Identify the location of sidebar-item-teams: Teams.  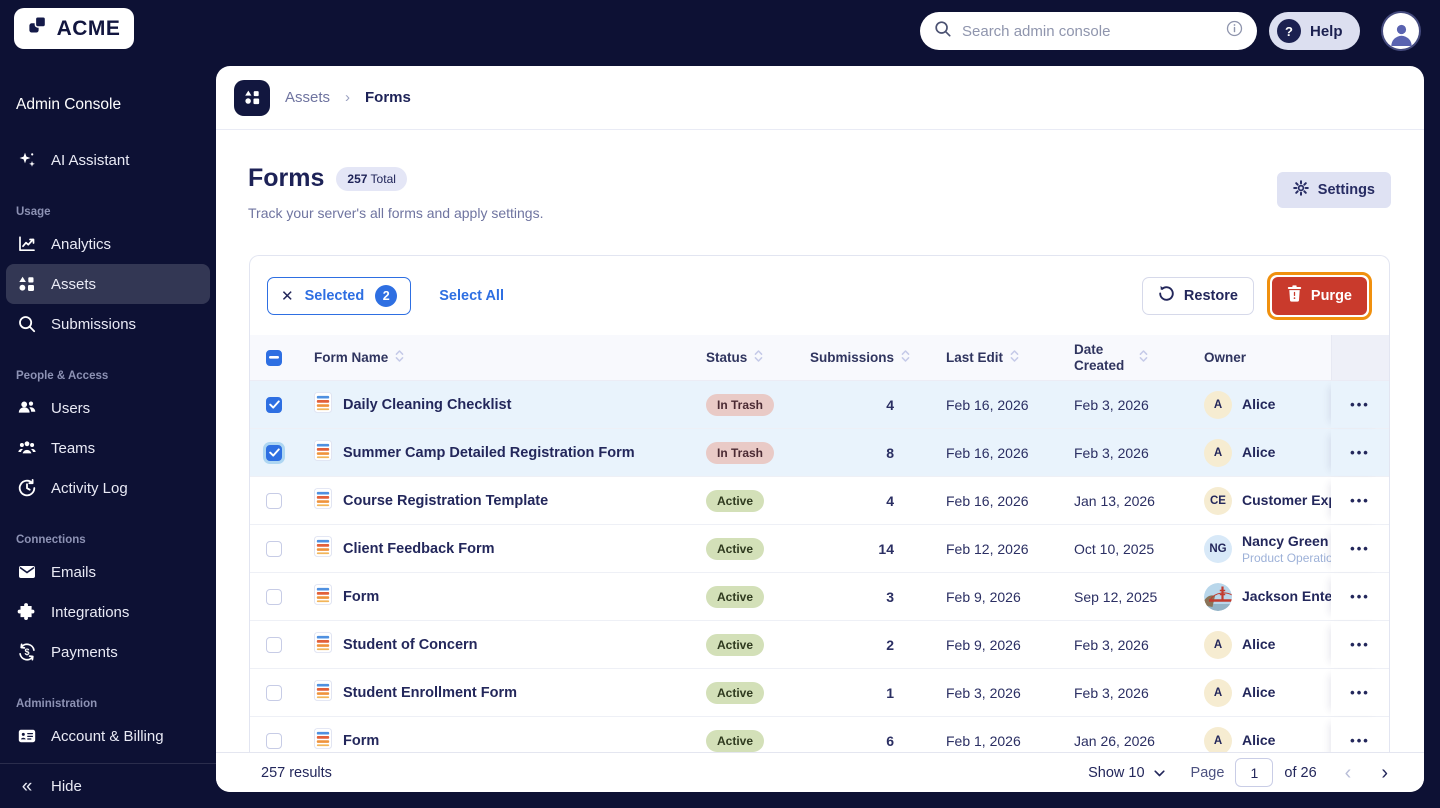
(108, 448).